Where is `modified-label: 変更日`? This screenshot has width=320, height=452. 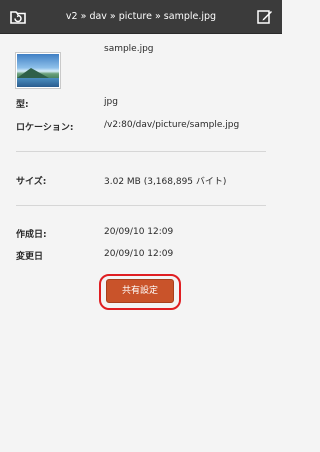
modified-label: 変更日 is located at coordinates (30, 257).